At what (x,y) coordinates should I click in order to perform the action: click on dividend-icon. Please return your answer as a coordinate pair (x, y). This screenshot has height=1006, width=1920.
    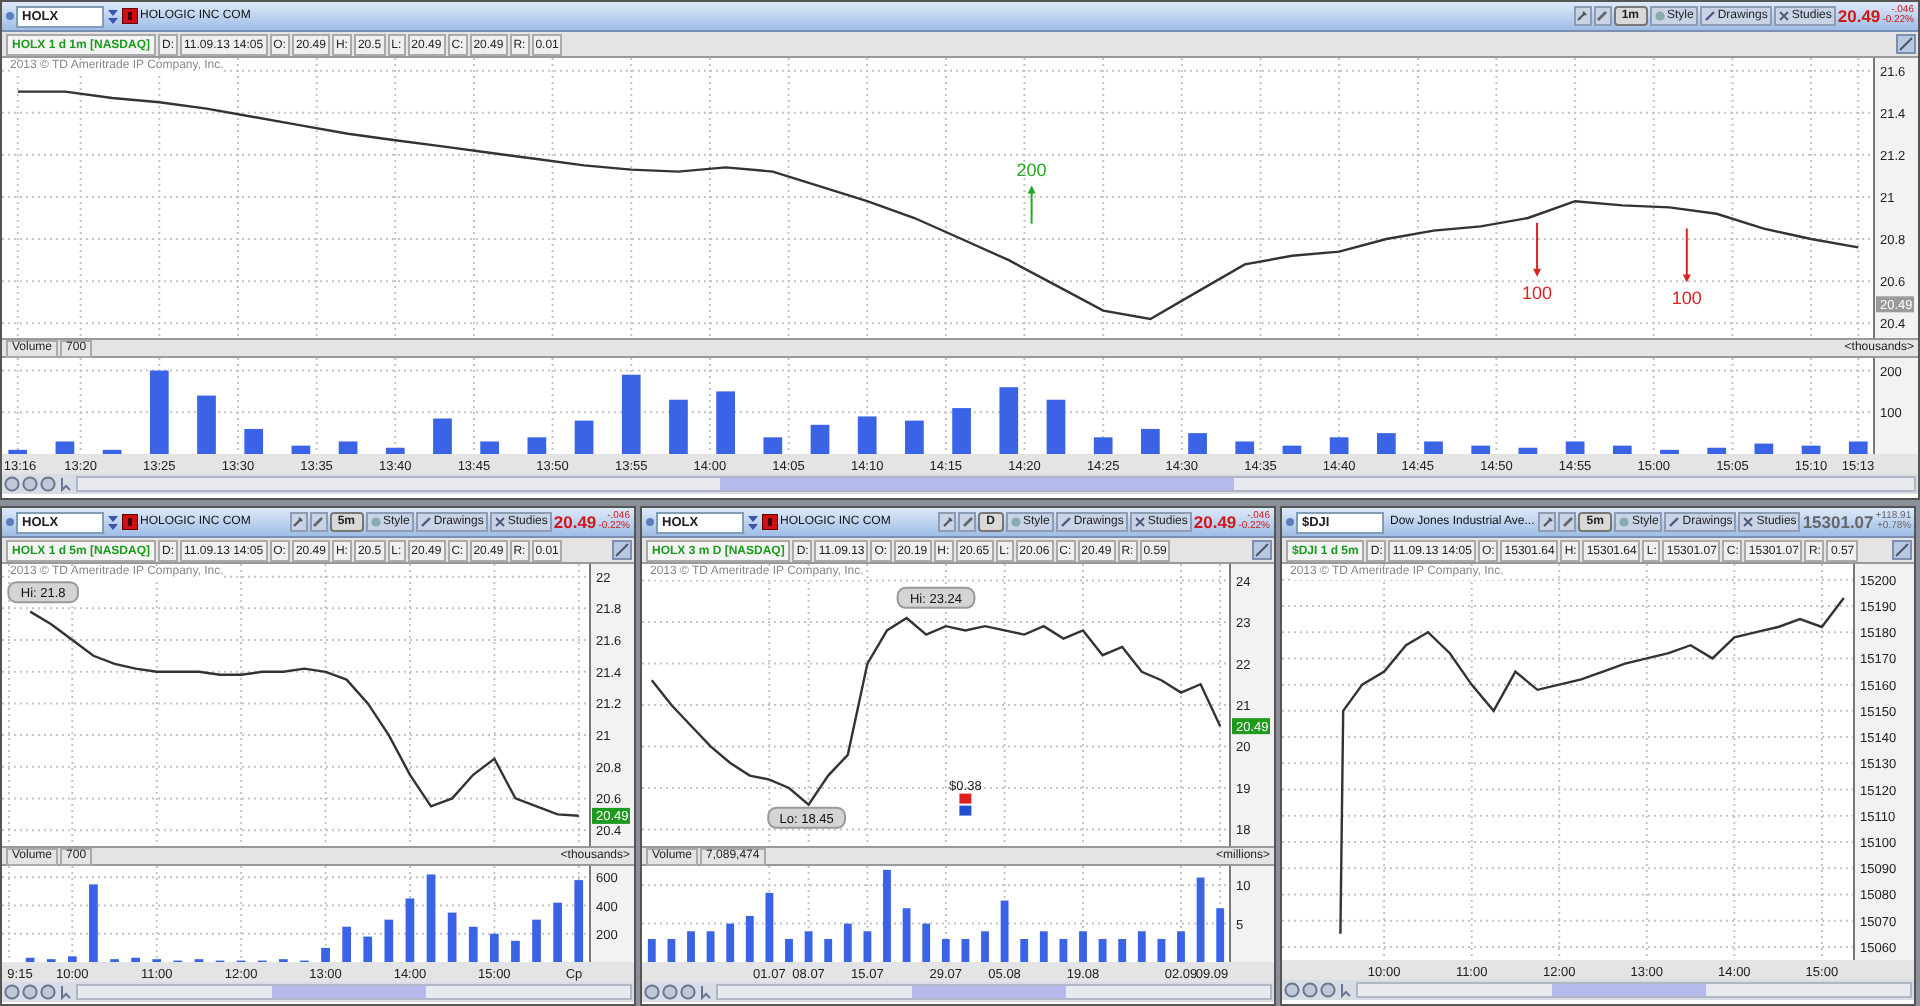
    Looking at the image, I should click on (965, 804).